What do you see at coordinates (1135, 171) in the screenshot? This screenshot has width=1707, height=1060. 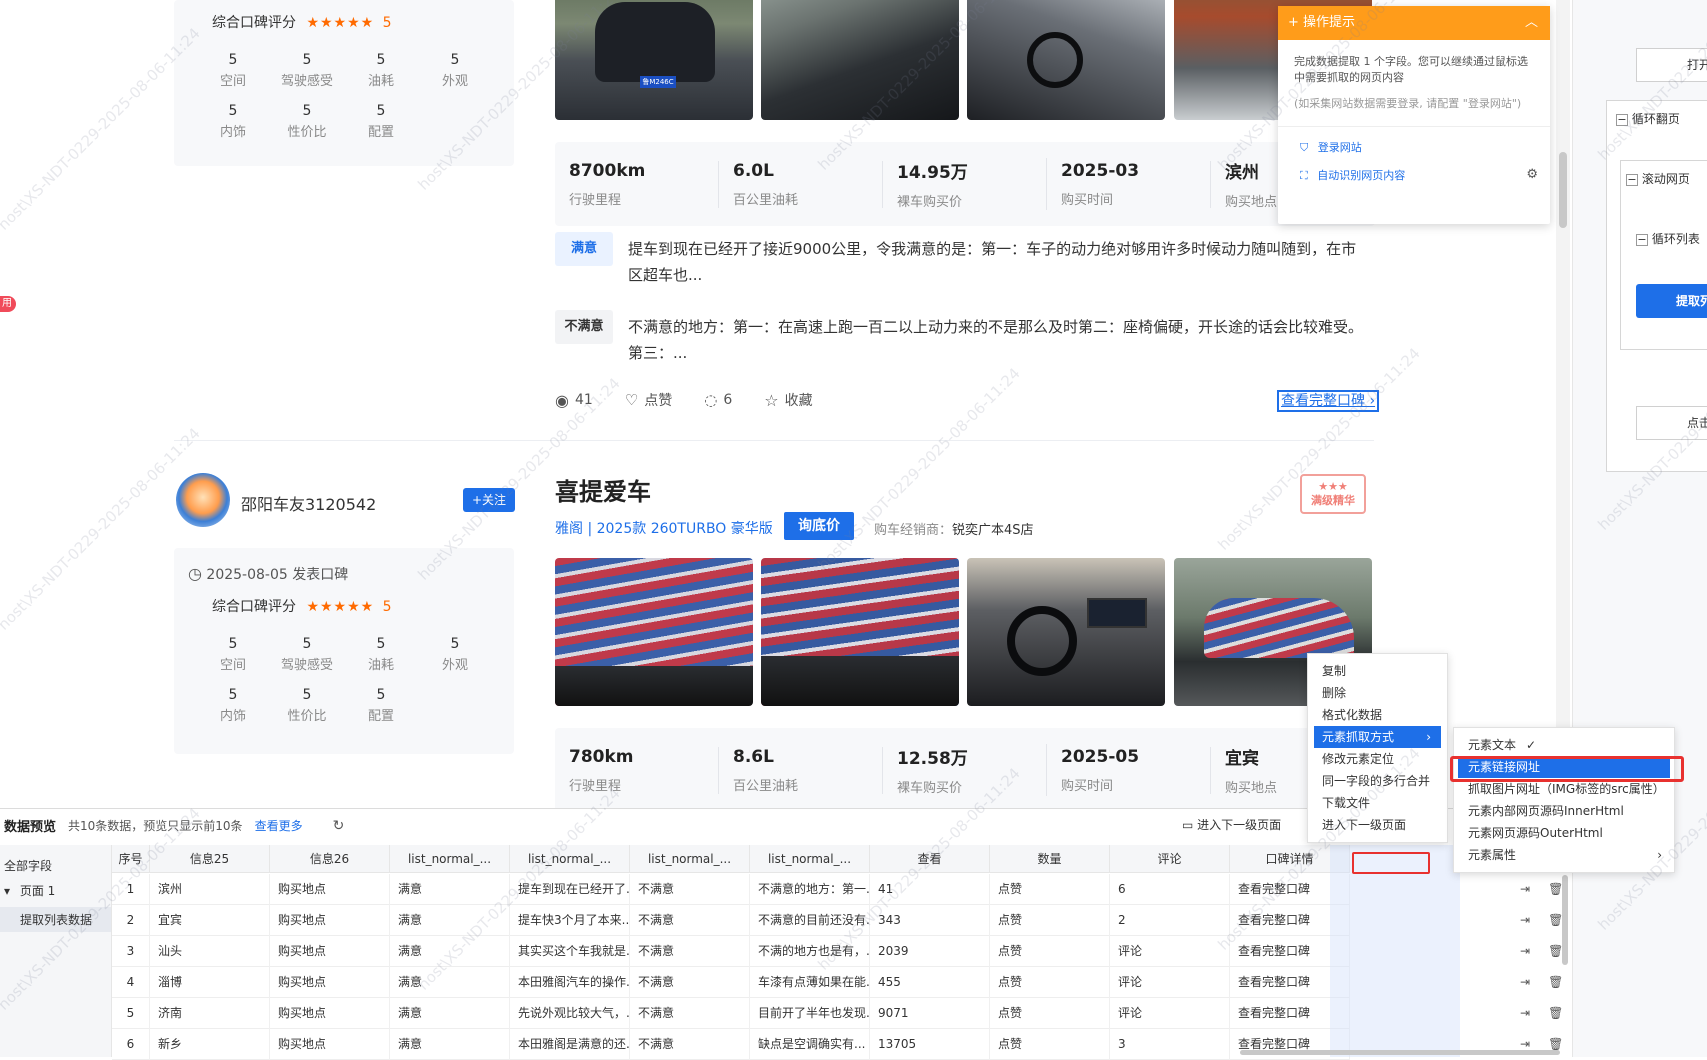 I see `stat-value: 2025-03` at bounding box center [1135, 171].